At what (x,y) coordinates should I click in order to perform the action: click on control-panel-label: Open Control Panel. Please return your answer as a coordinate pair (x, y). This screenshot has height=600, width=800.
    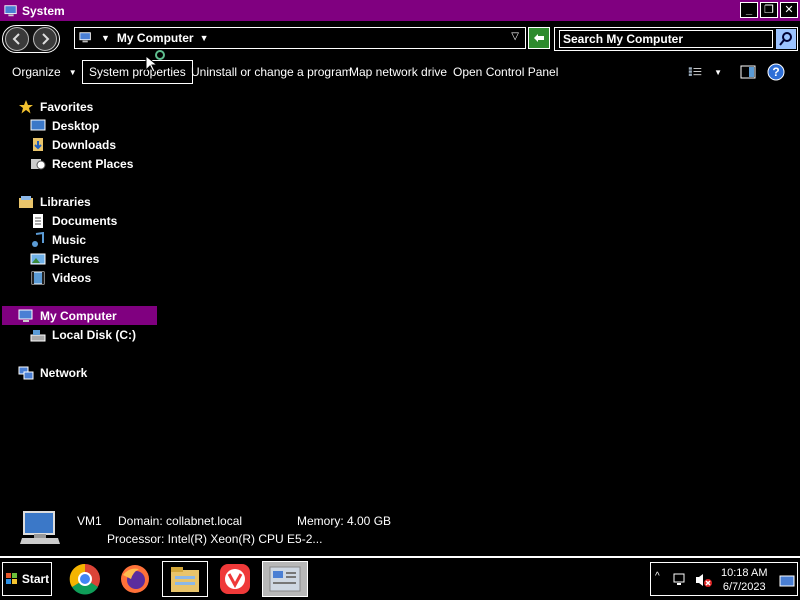
    Looking at the image, I should click on (506, 72).